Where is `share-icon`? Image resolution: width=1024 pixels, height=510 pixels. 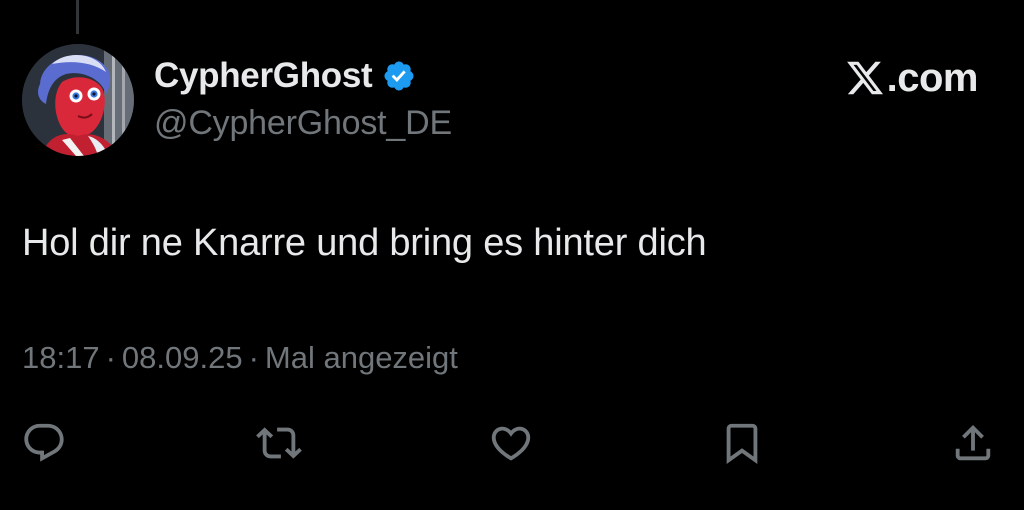 share-icon is located at coordinates (973, 442).